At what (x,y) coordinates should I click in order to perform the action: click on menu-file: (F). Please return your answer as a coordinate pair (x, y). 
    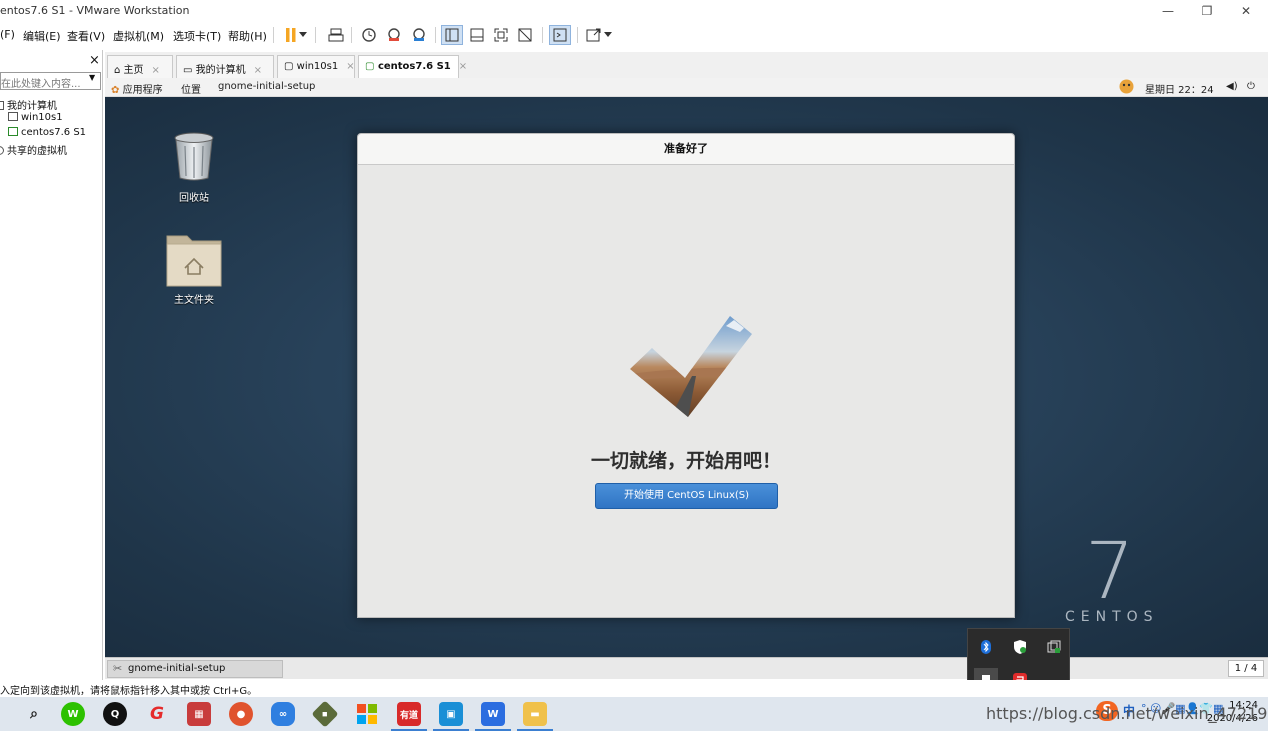
    Looking at the image, I should click on (7, 34).